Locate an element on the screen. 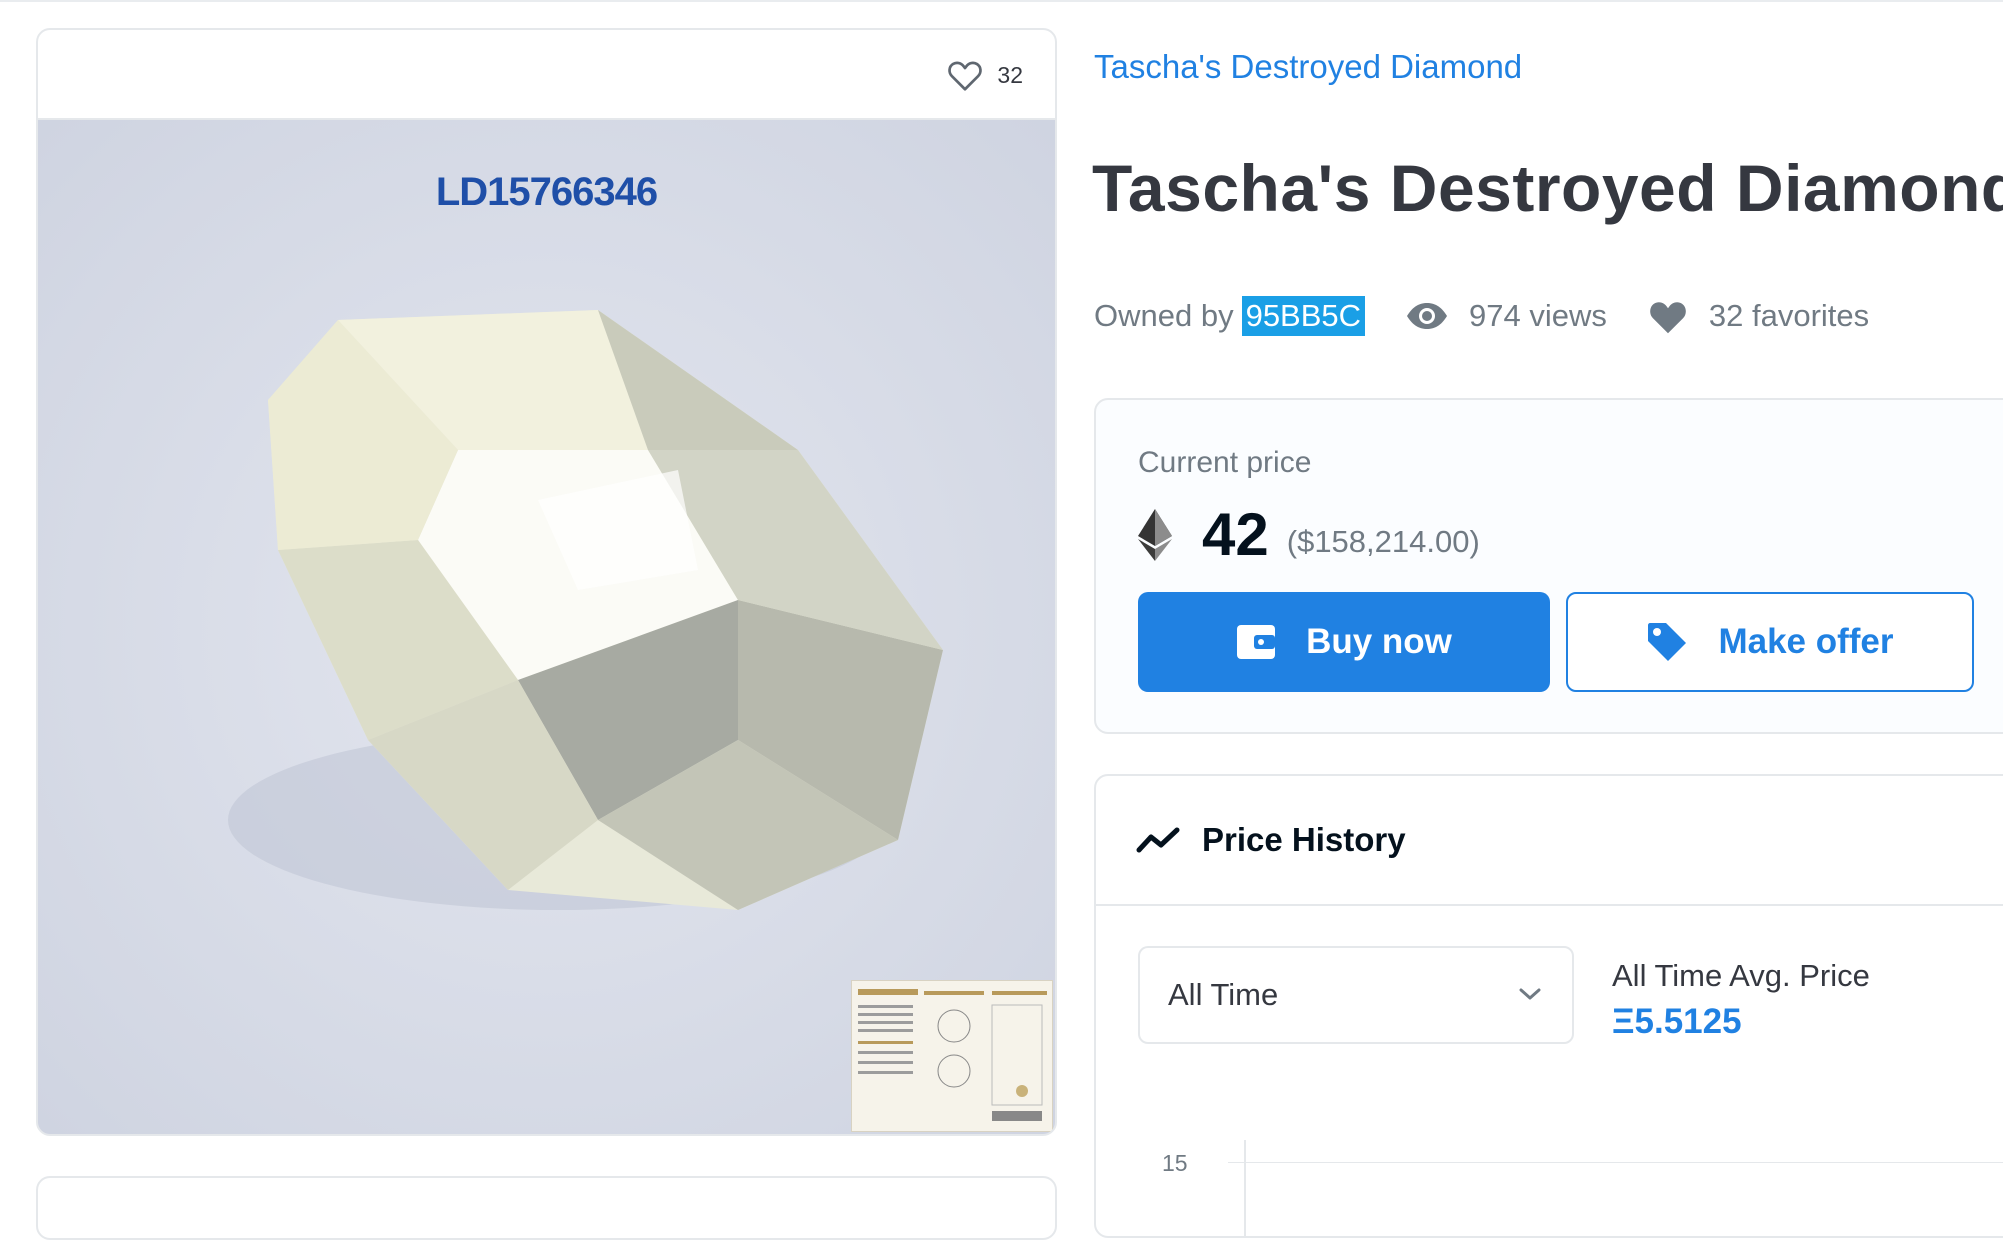  ethereum-icon is located at coordinates (1155, 534).